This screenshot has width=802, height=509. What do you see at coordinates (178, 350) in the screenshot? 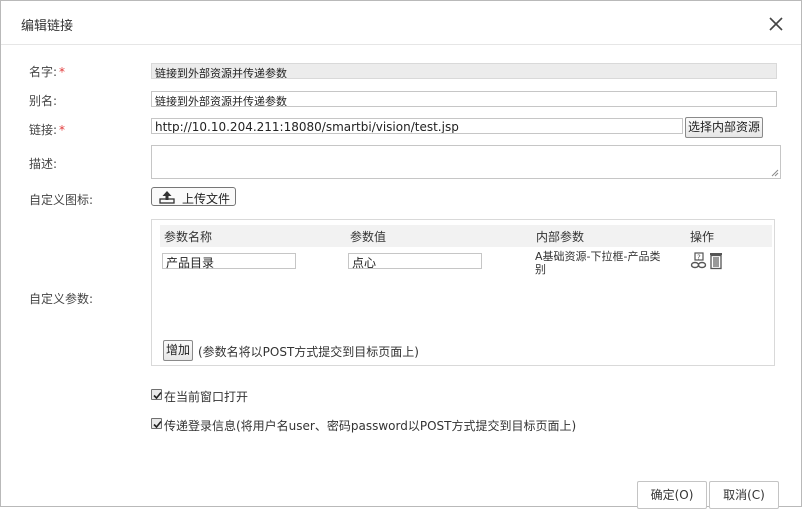
I see `add-param-button: 增加` at bounding box center [178, 350].